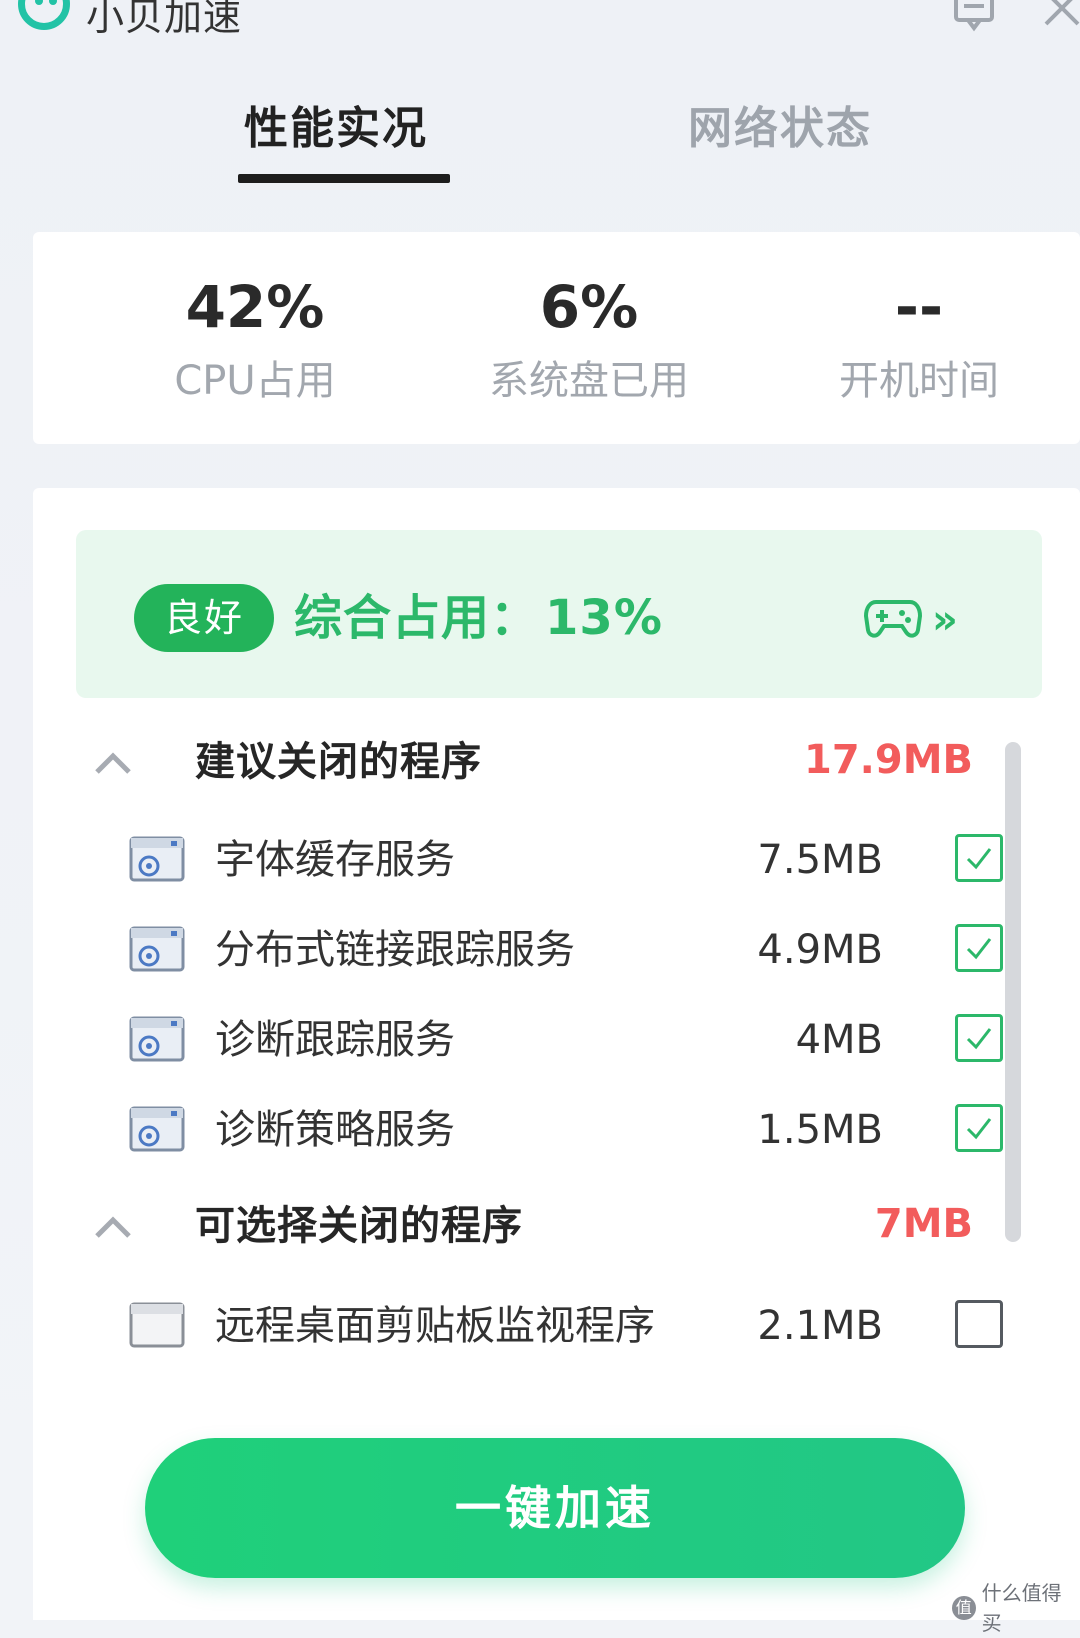 This screenshot has width=1080, height=1638. What do you see at coordinates (336, 124) in the screenshot?
I see `tab-performance: 性能实况` at bounding box center [336, 124].